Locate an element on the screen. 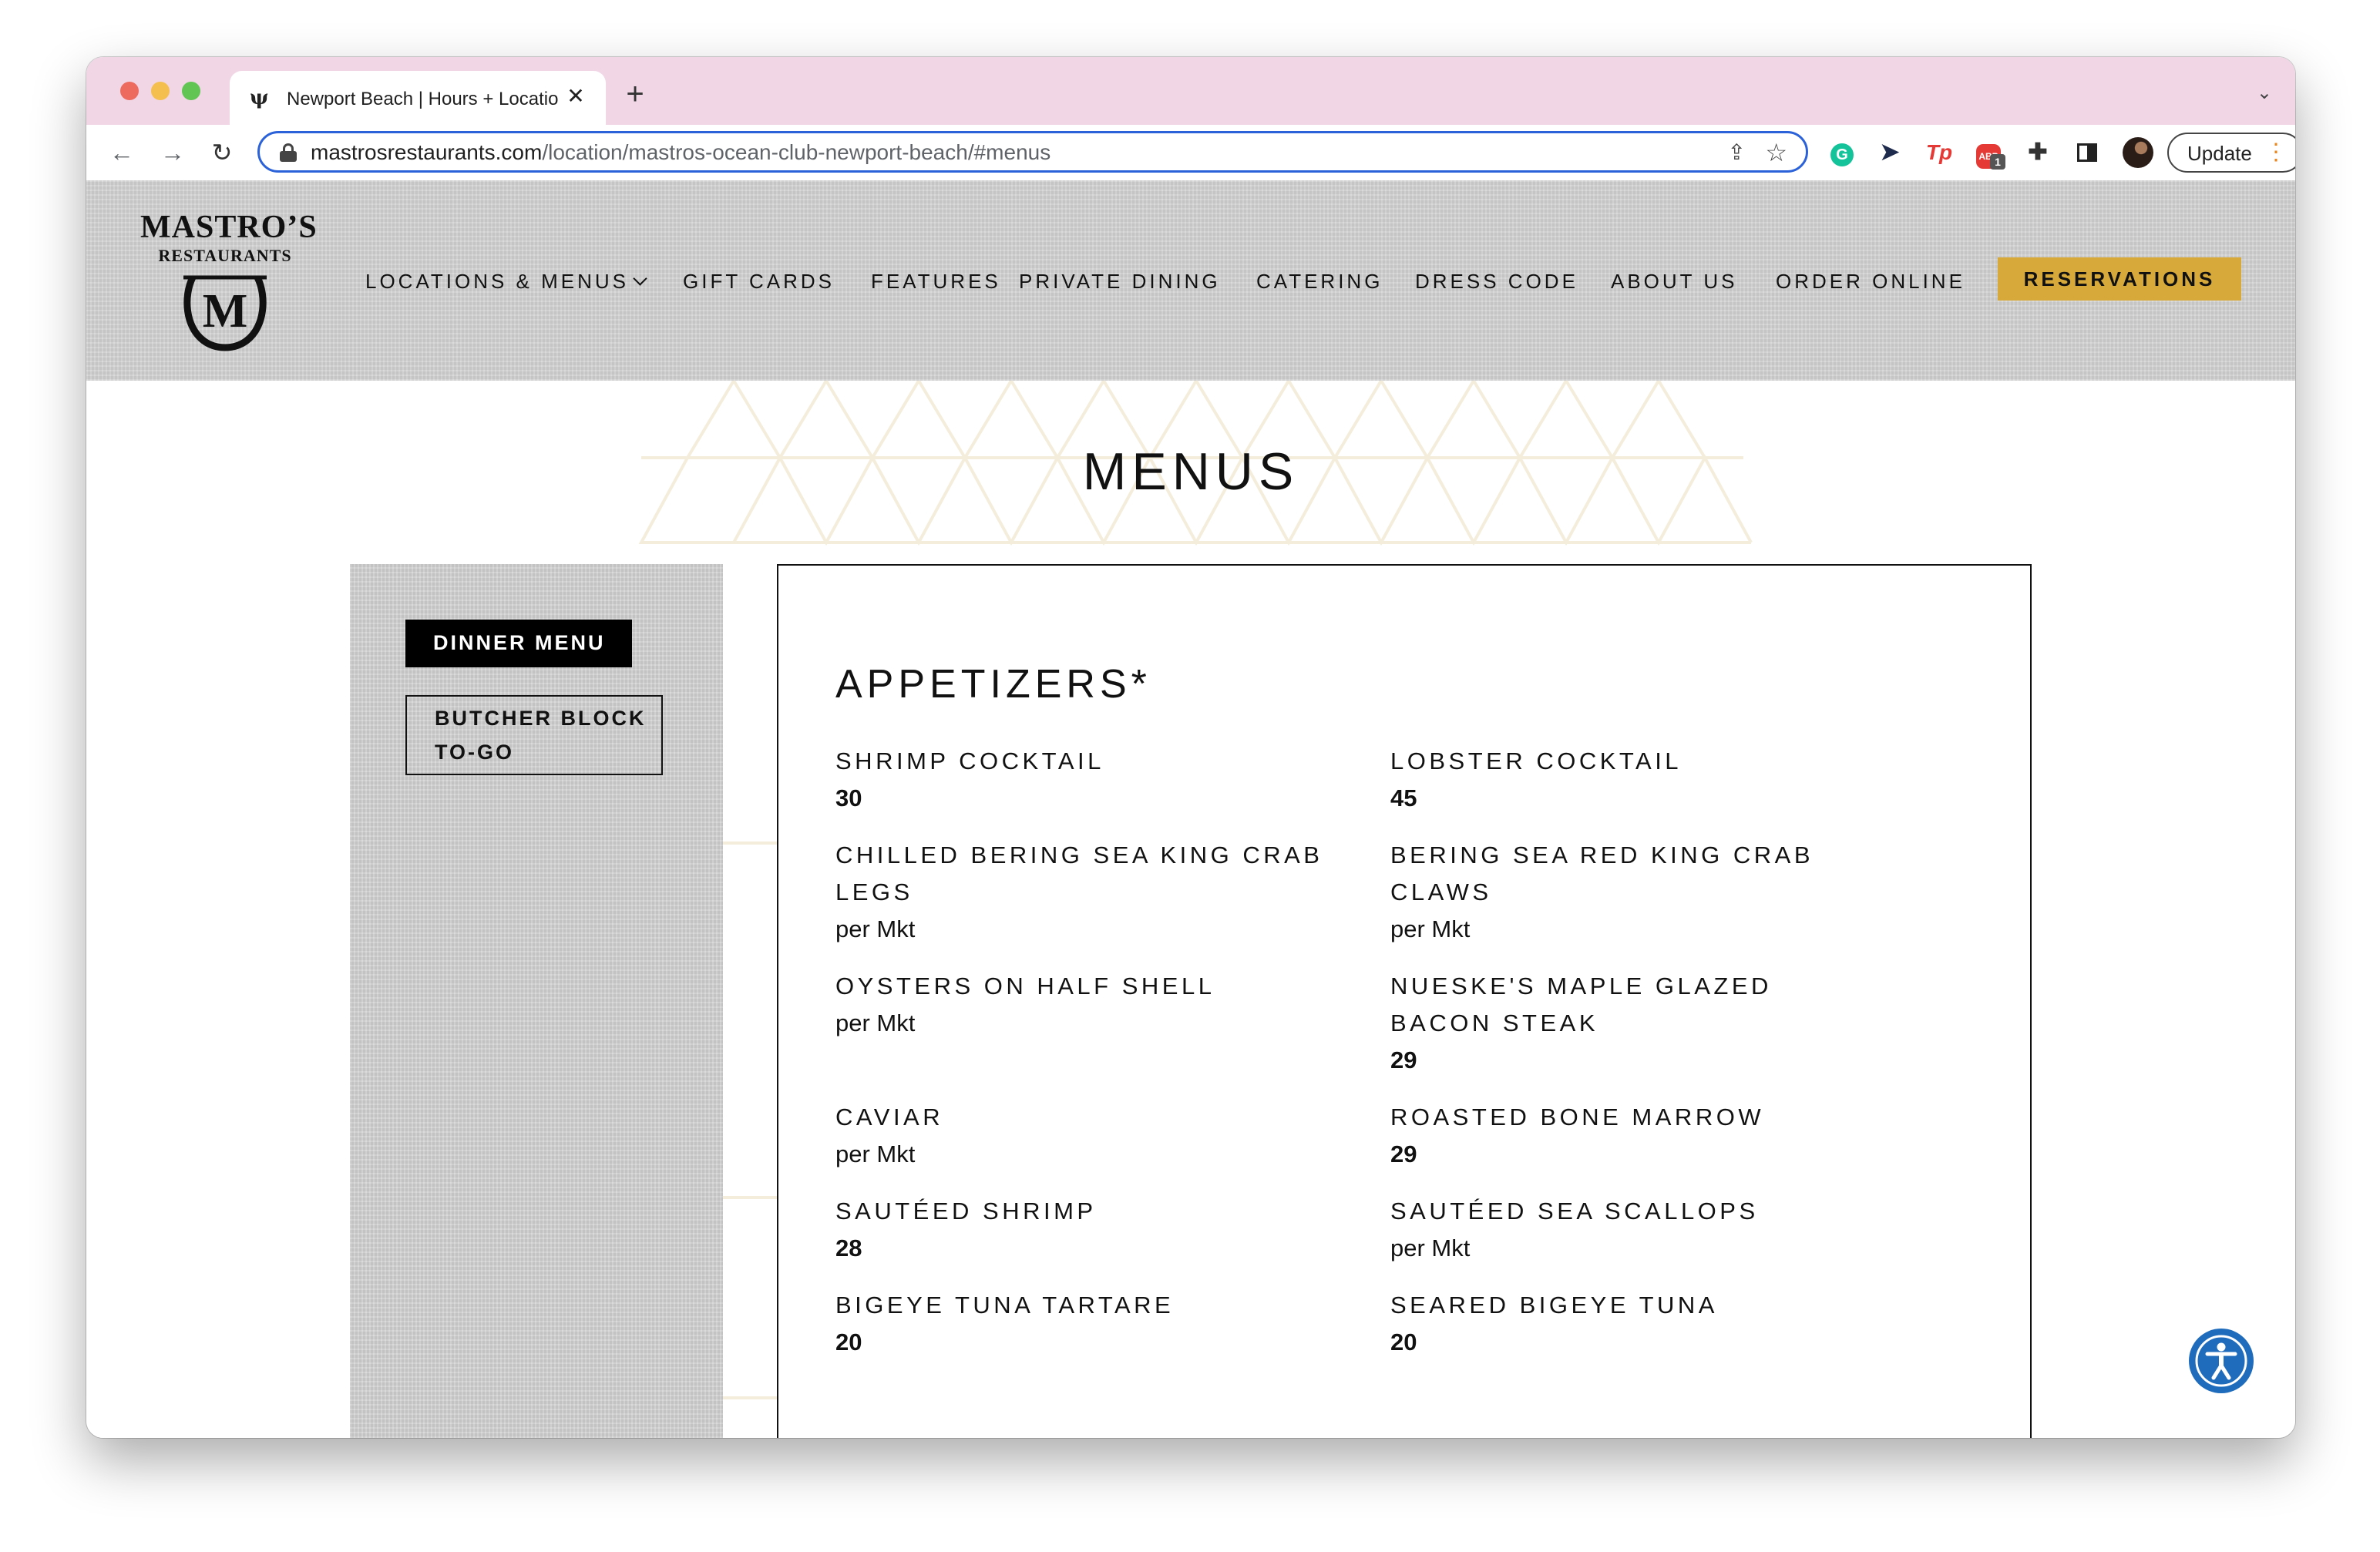 This screenshot has height=1552, width=2380. menu-item: OYSTERS ON HALF SHELL per Mkt is located at coordinates (1082, 1005).